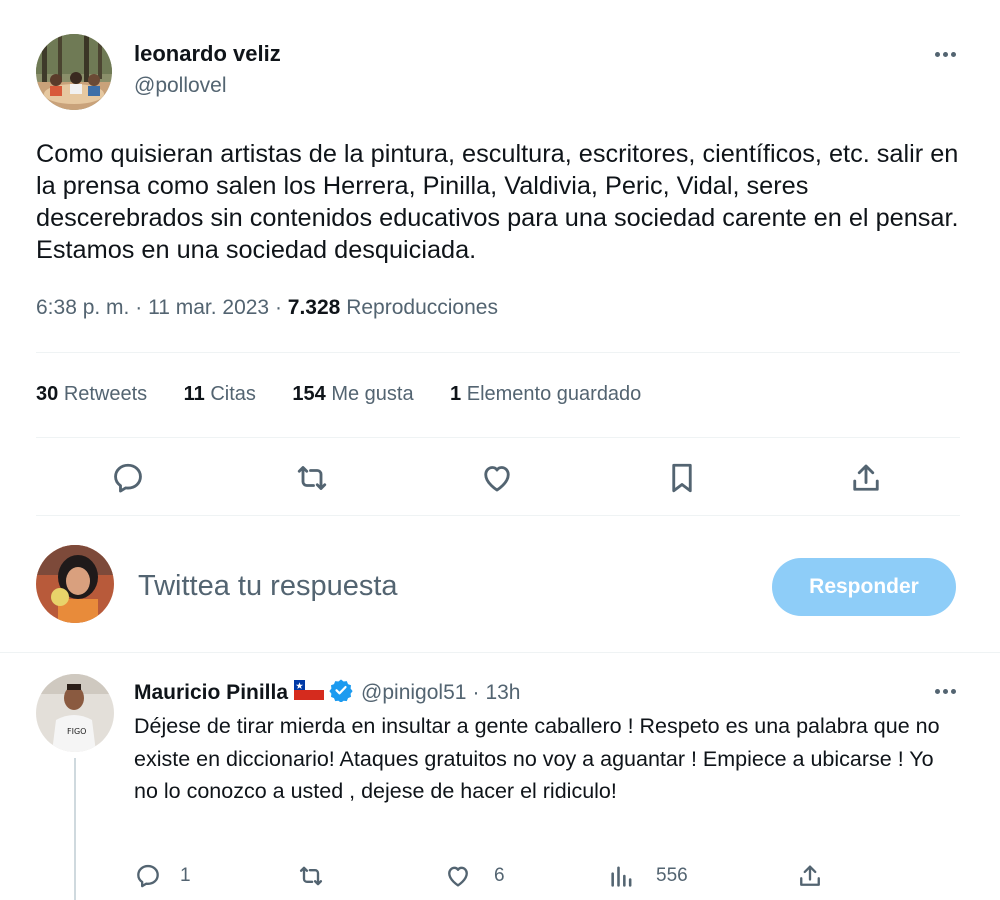 The image size is (1000, 900). Describe the element at coordinates (499, 875) in the screenshot. I see `like-count: 6` at that location.